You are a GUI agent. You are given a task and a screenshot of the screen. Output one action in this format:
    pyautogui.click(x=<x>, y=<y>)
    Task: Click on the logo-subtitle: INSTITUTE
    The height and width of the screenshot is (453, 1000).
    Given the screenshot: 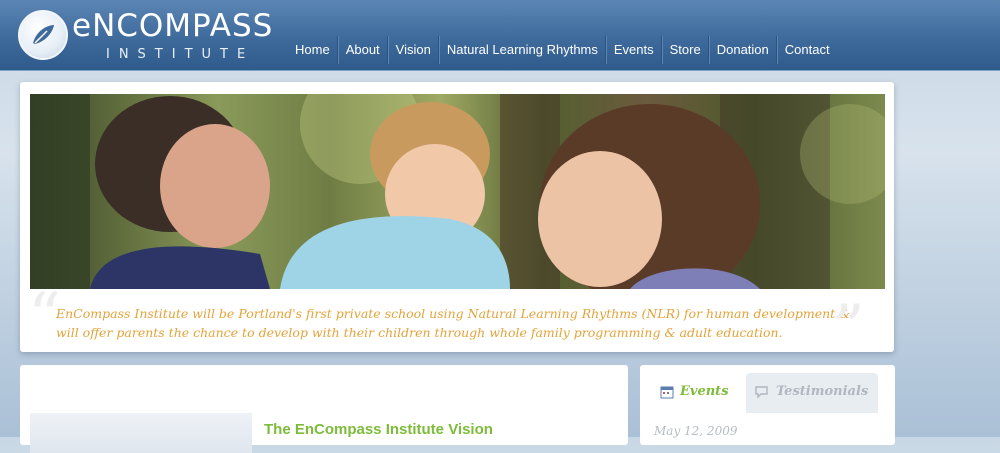 What is the action you would take?
    pyautogui.click(x=180, y=54)
    